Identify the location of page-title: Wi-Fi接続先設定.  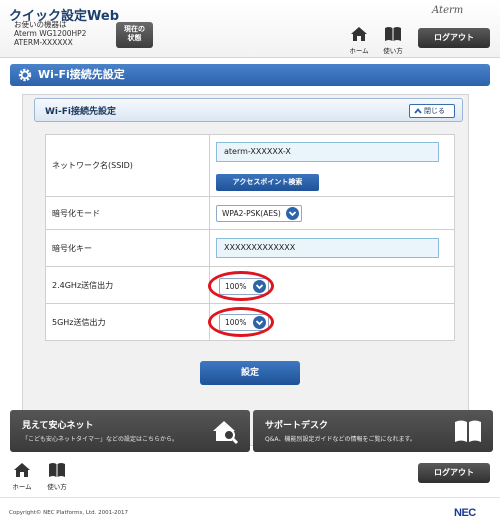
(81, 74).